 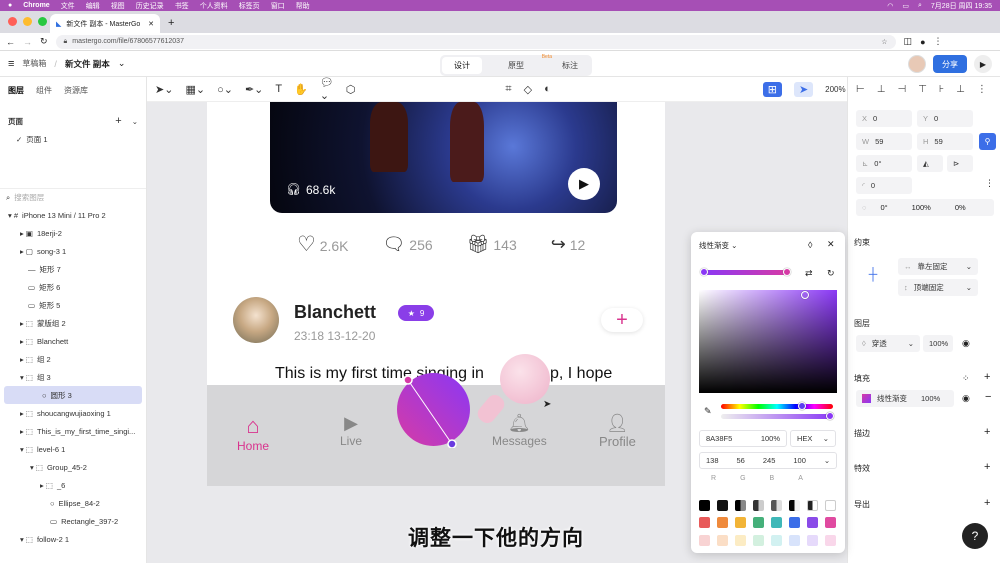 I want to click on battery-icon: ▭, so click(x=905, y=6).